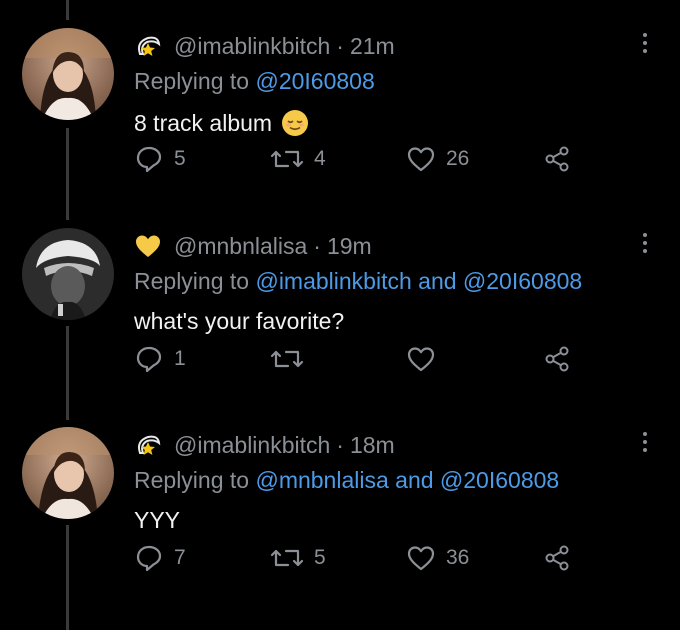 The image size is (680, 630). What do you see at coordinates (254, 81) in the screenshot?
I see `replying-to: Replying to @20I60808` at bounding box center [254, 81].